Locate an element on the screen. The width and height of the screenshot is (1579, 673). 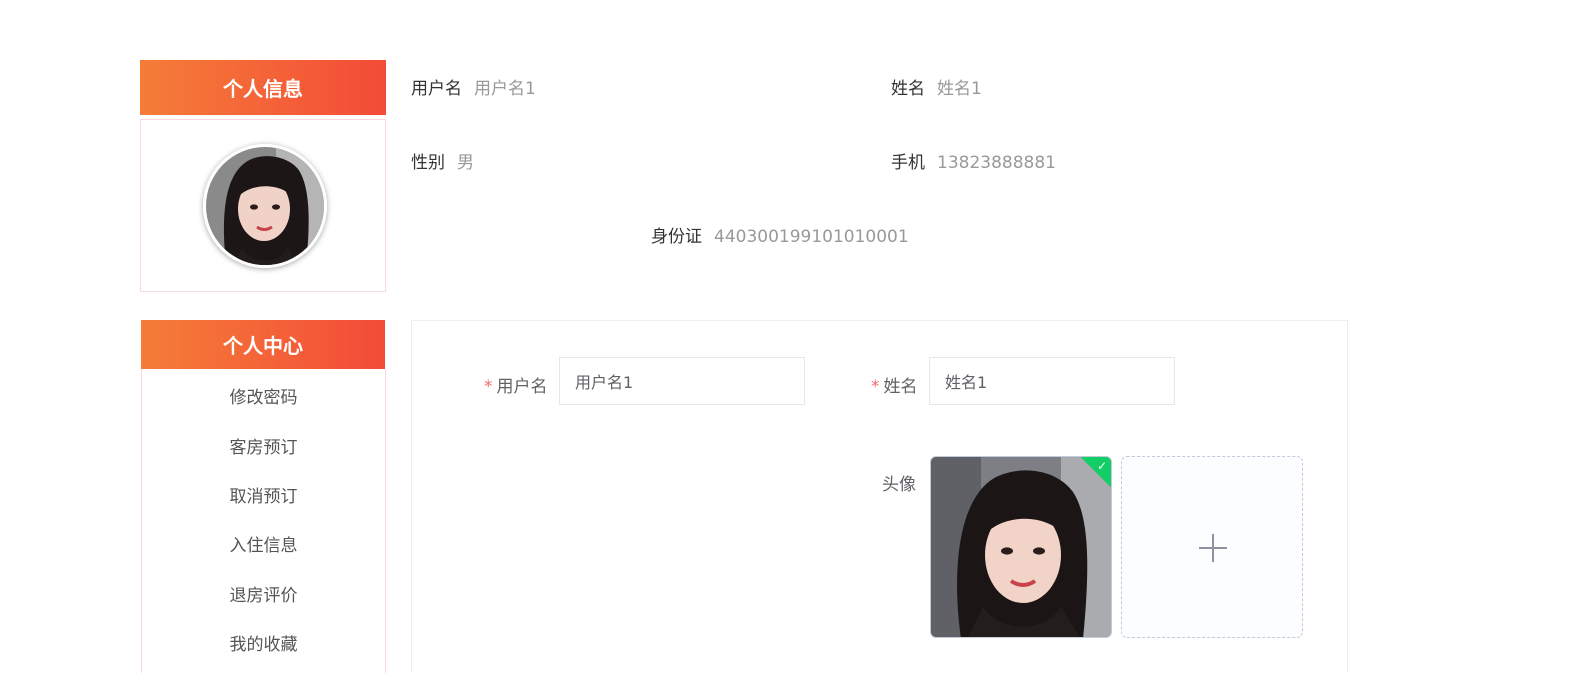
username-input is located at coordinates (682, 381).